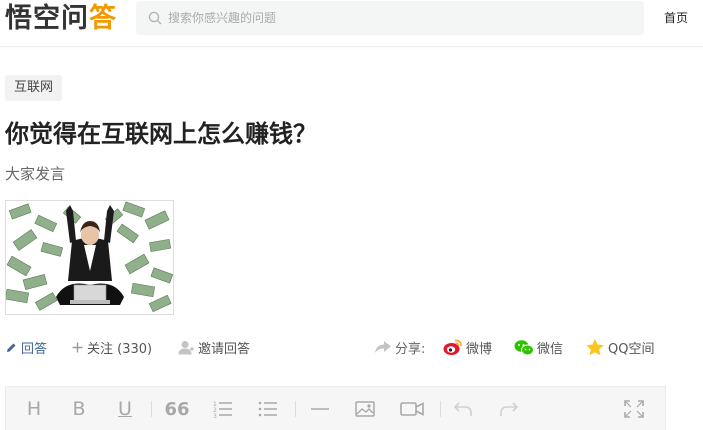  I want to click on invite-answer-button: 邀请回答, so click(214, 347).